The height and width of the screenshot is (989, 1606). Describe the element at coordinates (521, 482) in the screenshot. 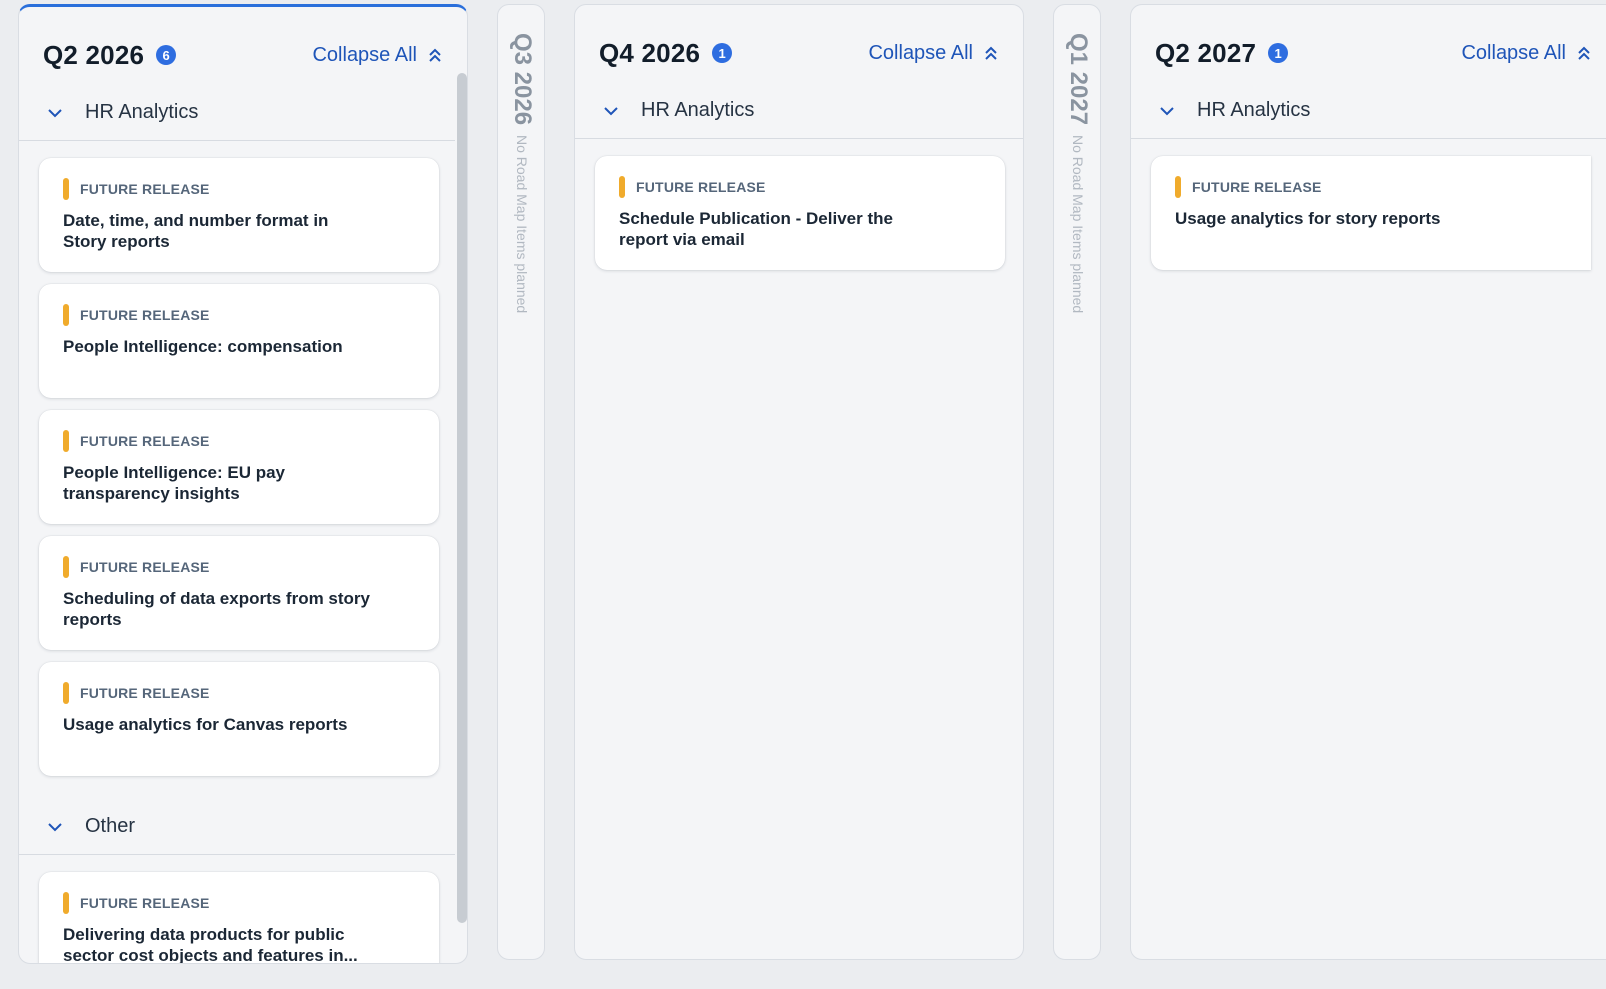

I see `quarter-column-q3-2026: Q3 2026 No Road Map Items planned` at that location.